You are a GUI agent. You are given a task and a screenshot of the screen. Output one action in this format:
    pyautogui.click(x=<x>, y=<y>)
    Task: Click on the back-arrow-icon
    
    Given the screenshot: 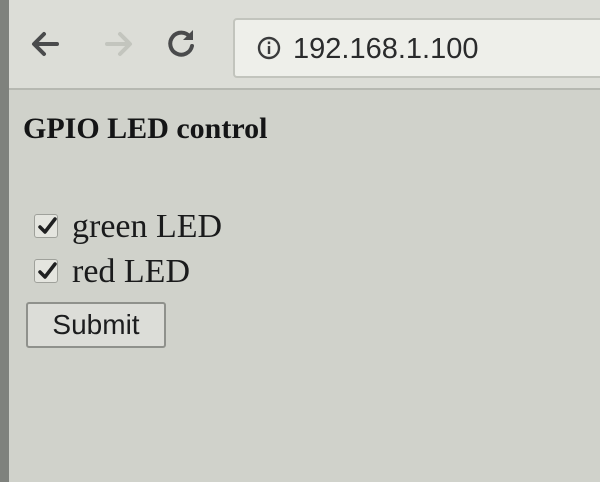 What is the action you would take?
    pyautogui.click(x=45, y=44)
    